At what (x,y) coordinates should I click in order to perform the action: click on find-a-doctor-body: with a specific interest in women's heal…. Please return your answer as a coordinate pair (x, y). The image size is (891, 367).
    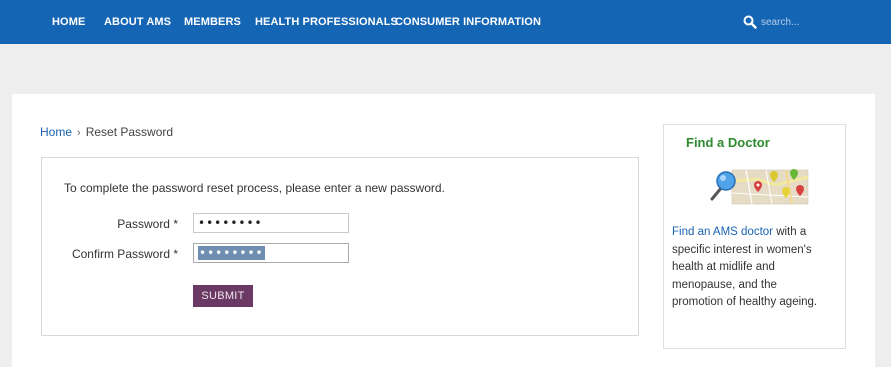
    Looking at the image, I should click on (745, 267).